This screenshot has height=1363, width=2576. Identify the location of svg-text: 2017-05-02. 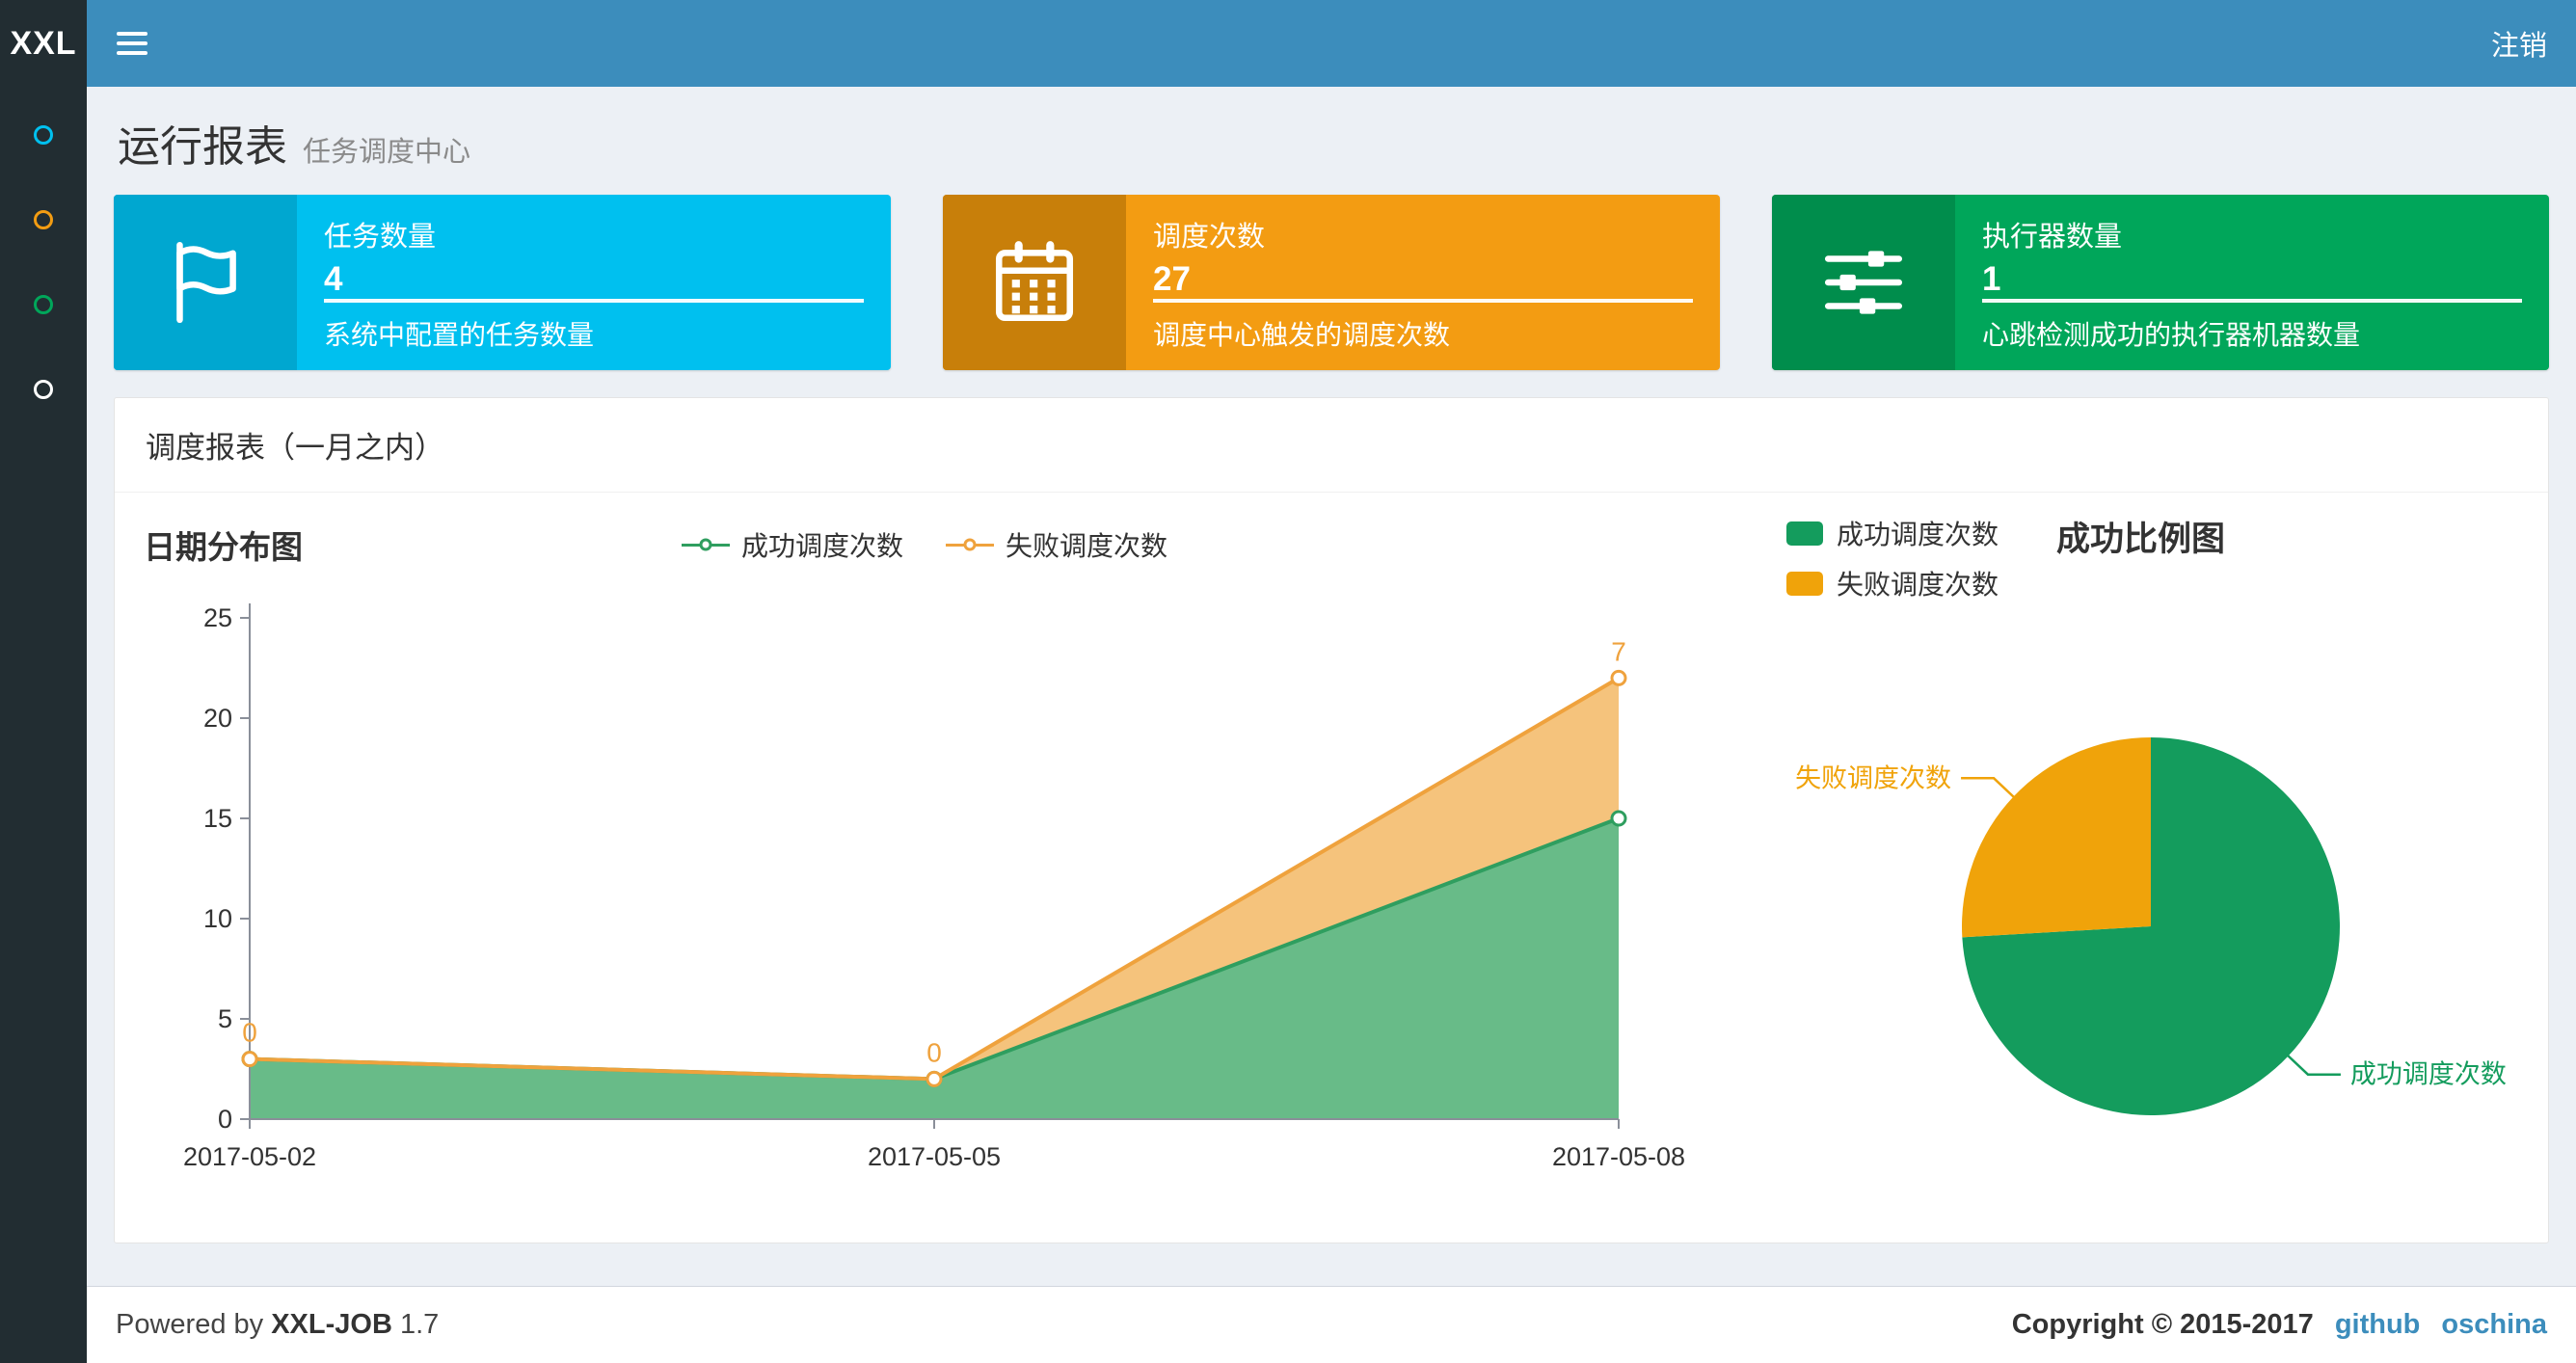
(250, 1156).